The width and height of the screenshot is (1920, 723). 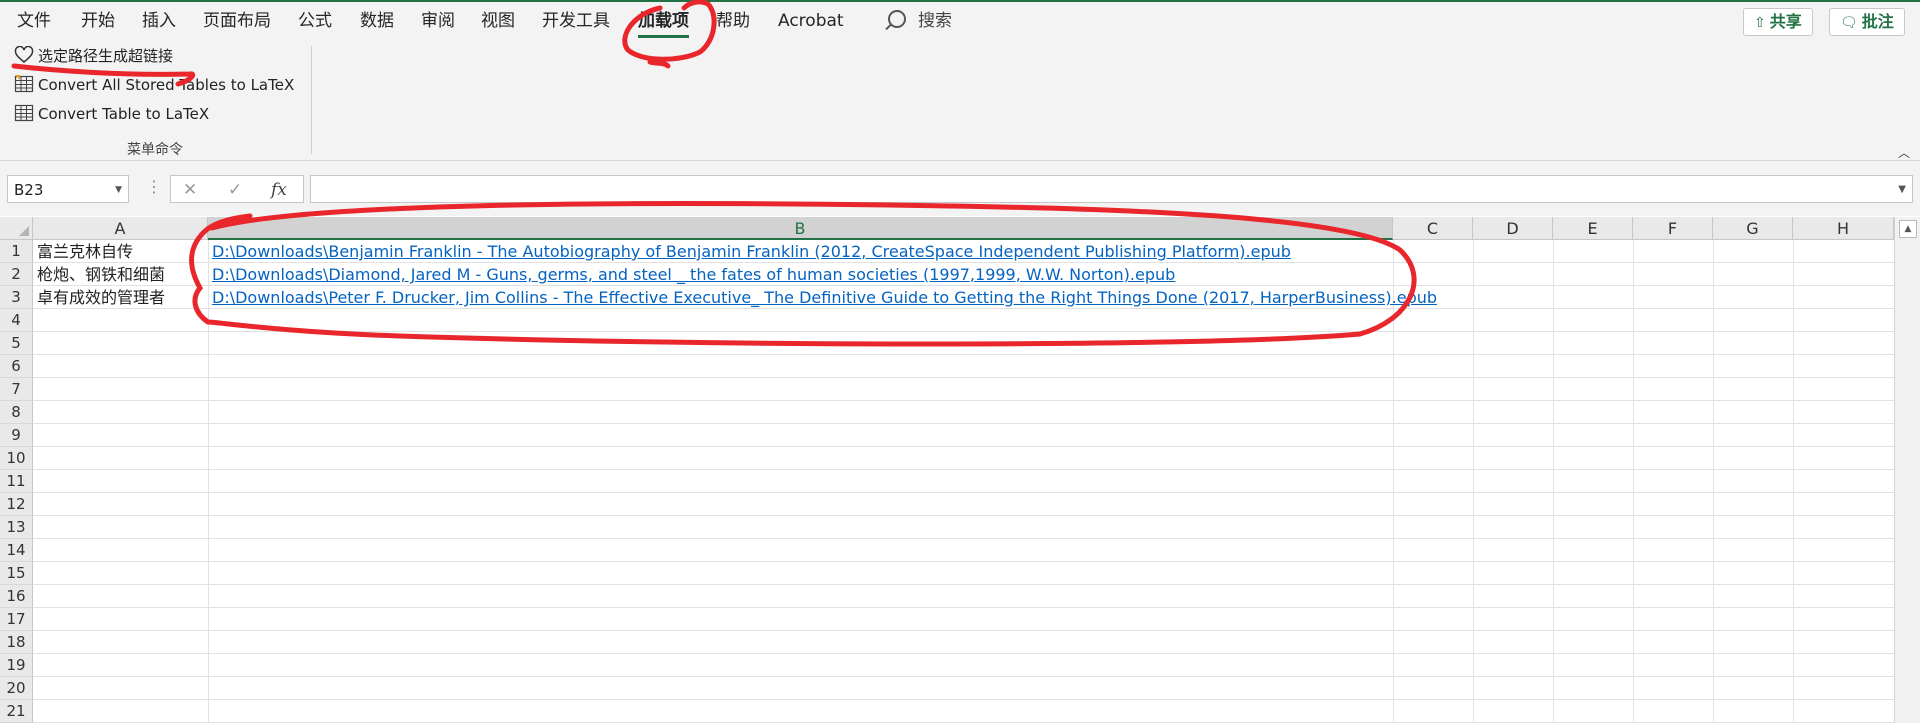 What do you see at coordinates (1593, 228) in the screenshot?
I see `column-header-e: E` at bounding box center [1593, 228].